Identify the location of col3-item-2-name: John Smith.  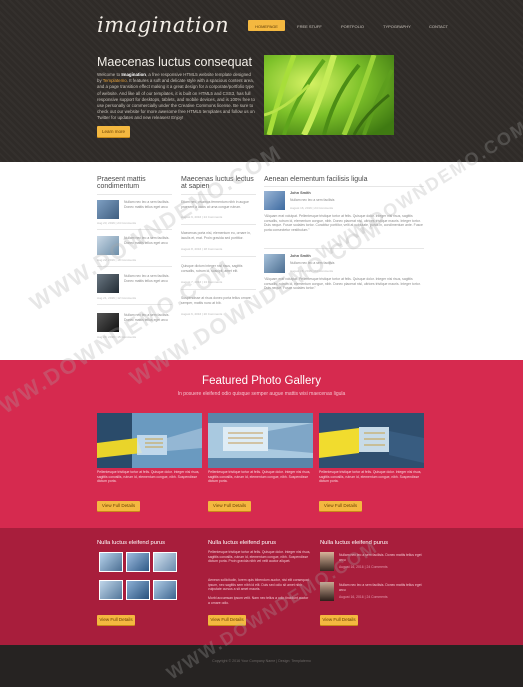
(300, 256).